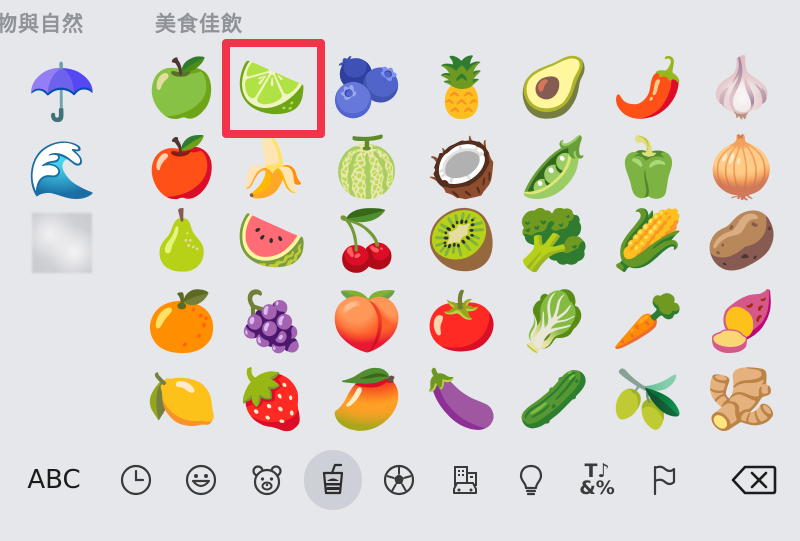 This screenshot has width=800, height=541. What do you see at coordinates (182, 399) in the screenshot?
I see `emoji-lemon: 🍋` at bounding box center [182, 399].